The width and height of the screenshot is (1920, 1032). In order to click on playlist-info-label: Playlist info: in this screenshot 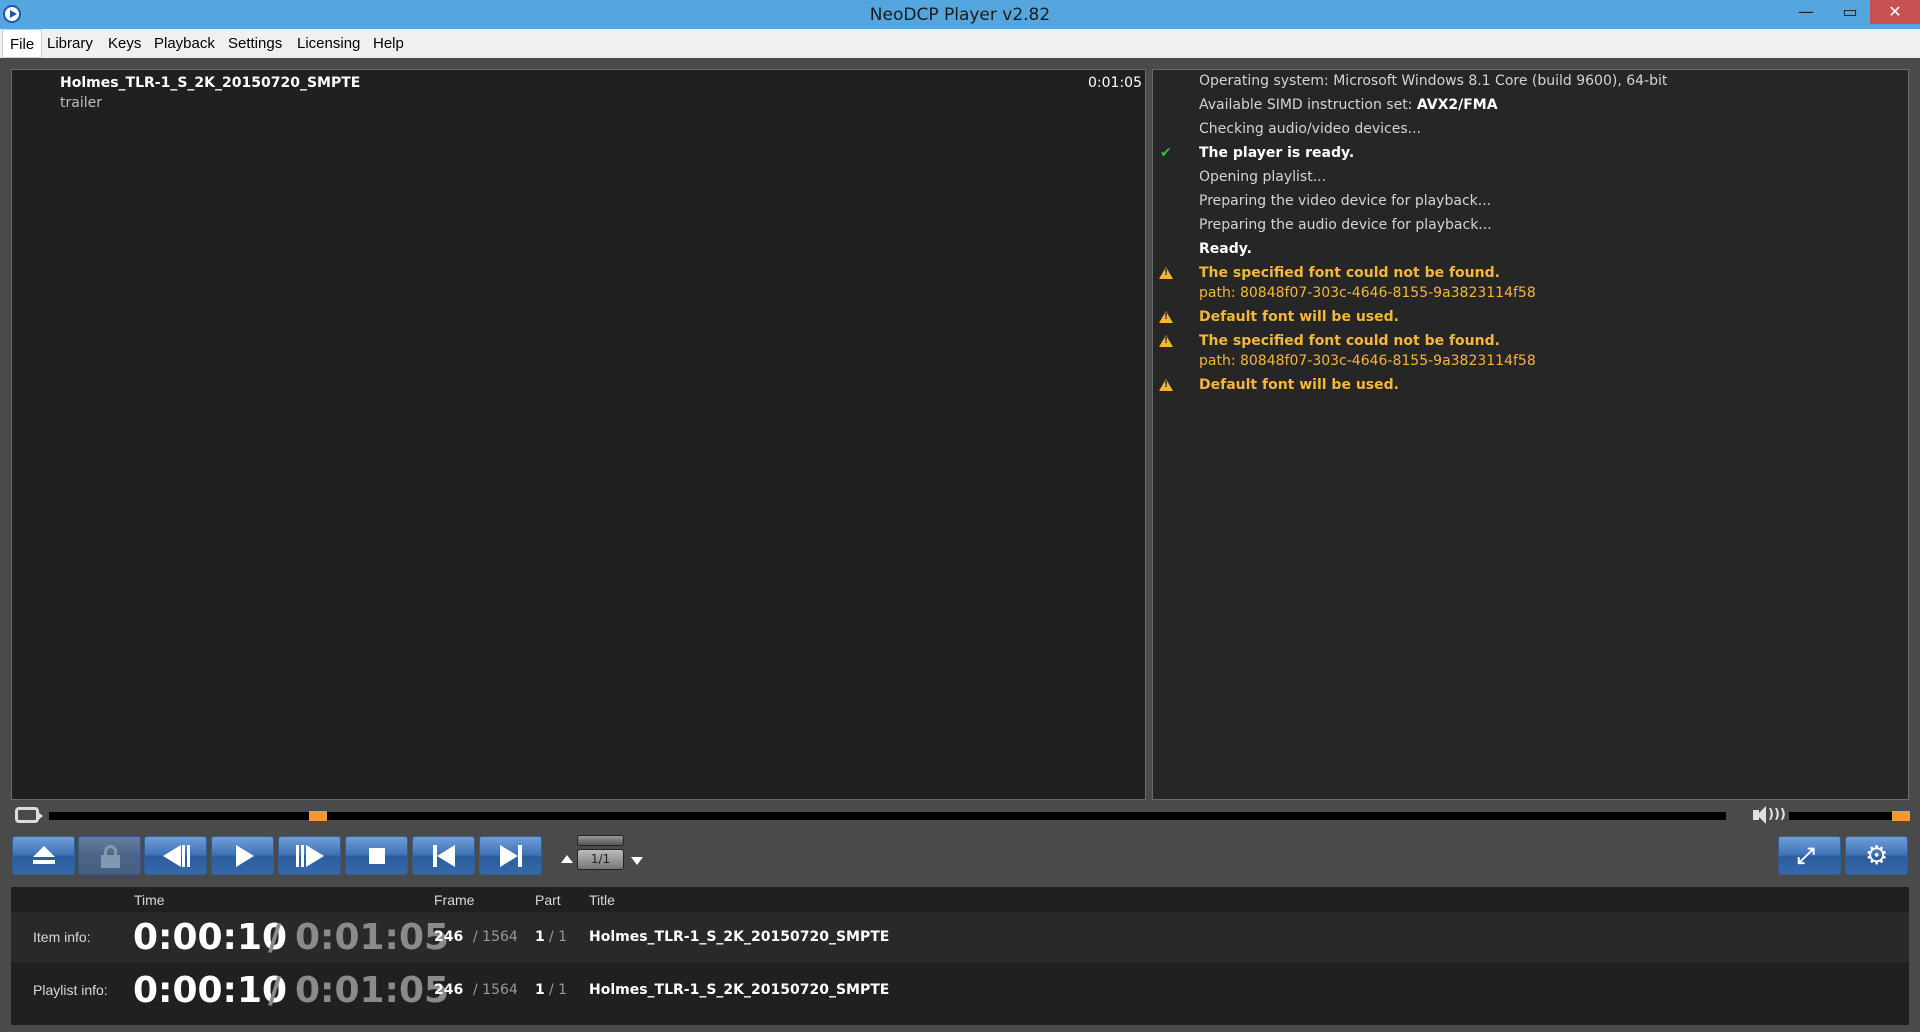, I will do `click(70, 990)`.